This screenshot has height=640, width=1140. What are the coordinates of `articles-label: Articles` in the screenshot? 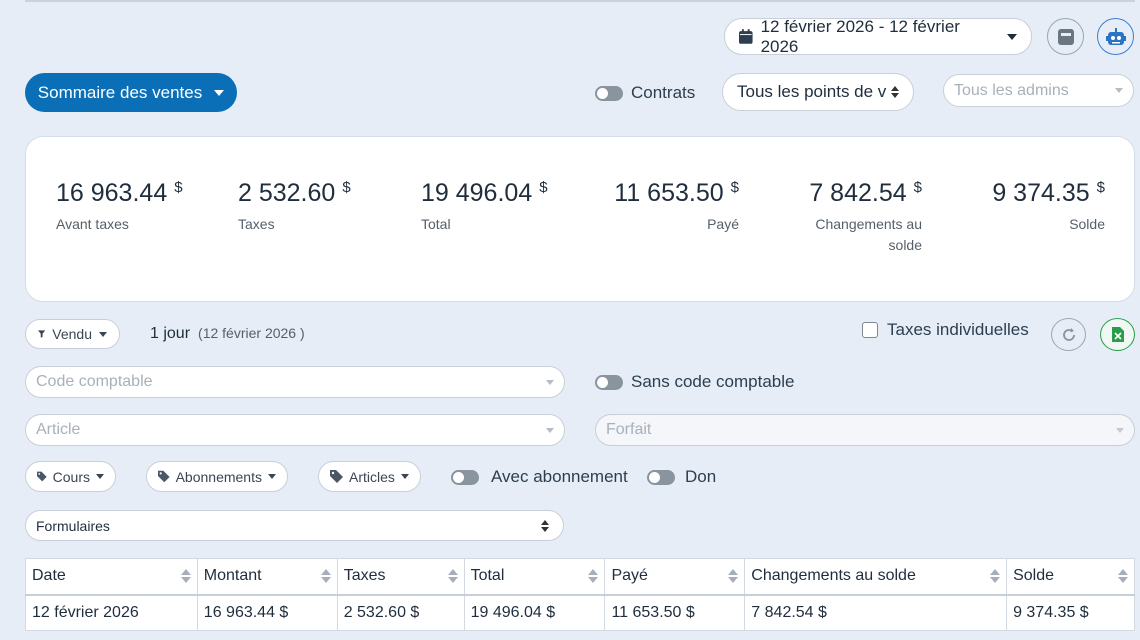 It's located at (372, 476).